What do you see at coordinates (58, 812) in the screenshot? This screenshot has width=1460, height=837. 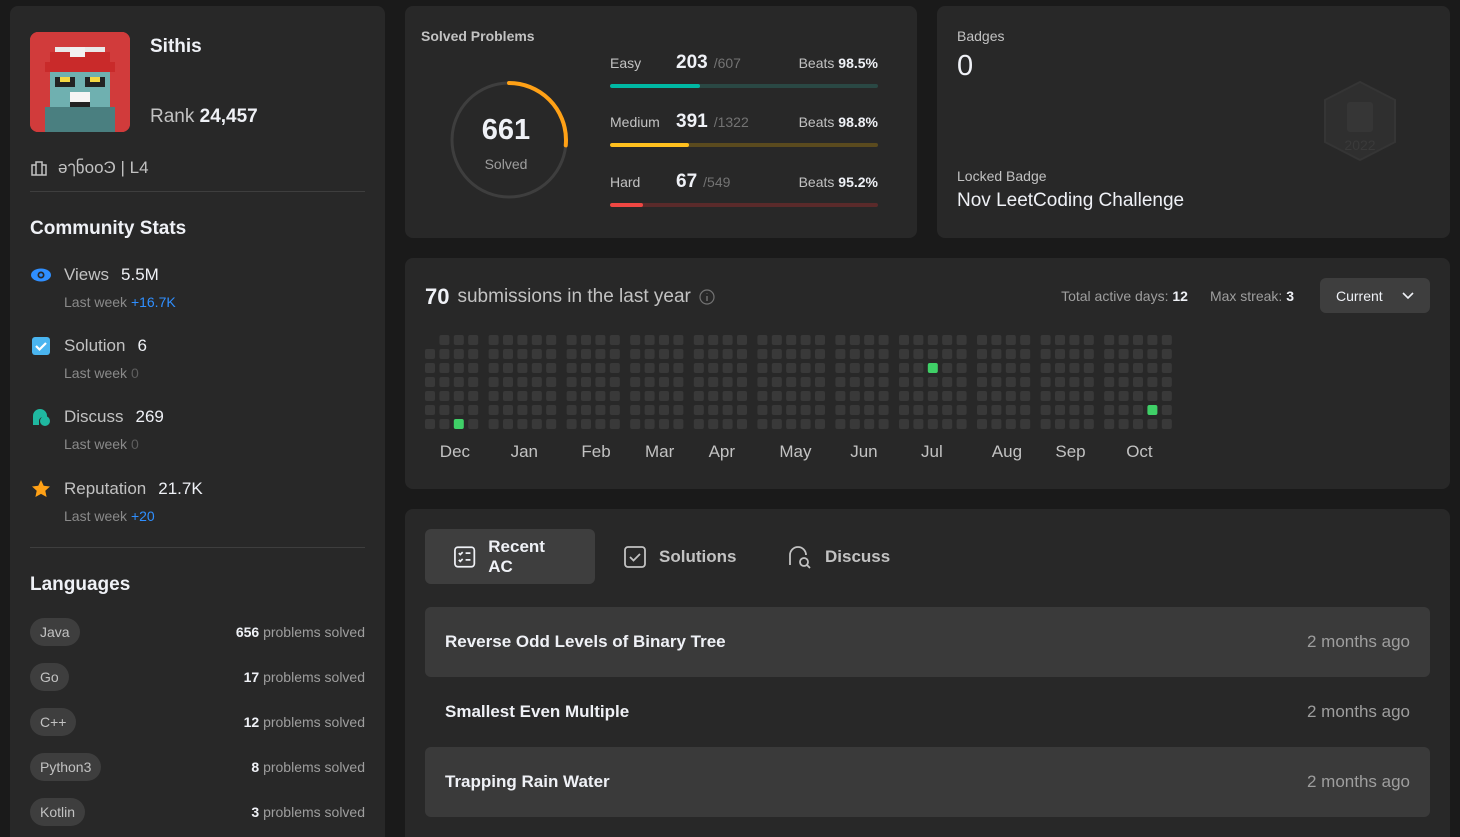 I see `language-tag: Kotlin` at bounding box center [58, 812].